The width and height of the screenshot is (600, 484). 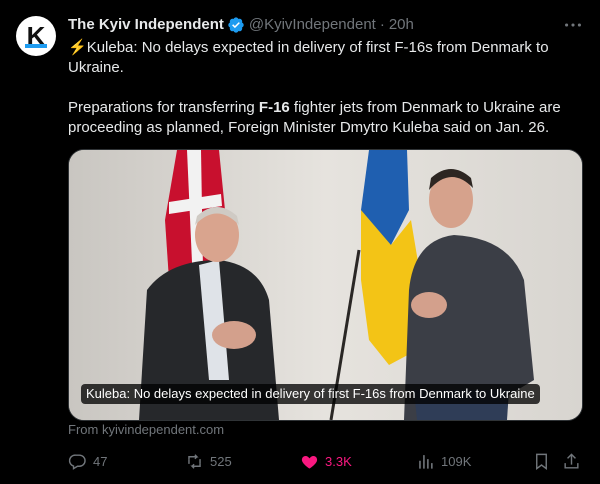 I want to click on repost-icon, so click(x=194, y=461).